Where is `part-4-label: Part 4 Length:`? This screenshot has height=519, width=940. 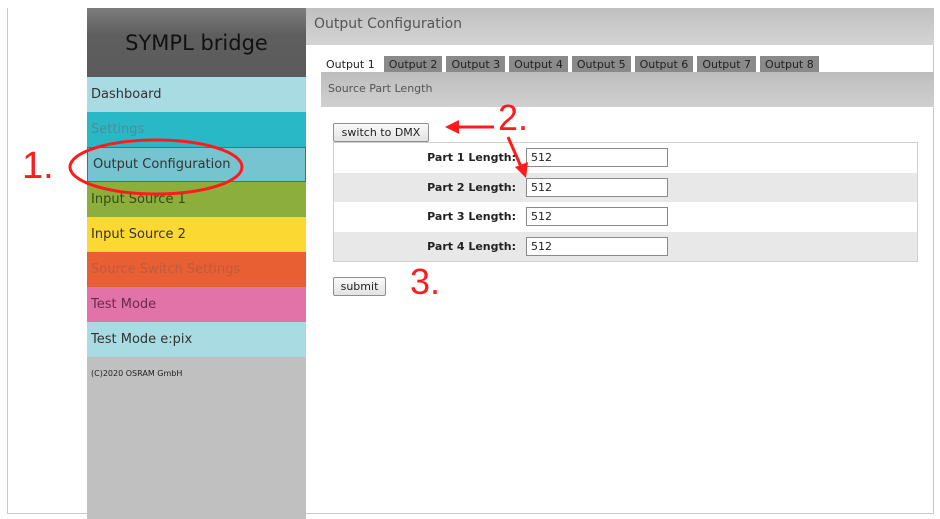 part-4-label: Part 4 Length: is located at coordinates (471, 246).